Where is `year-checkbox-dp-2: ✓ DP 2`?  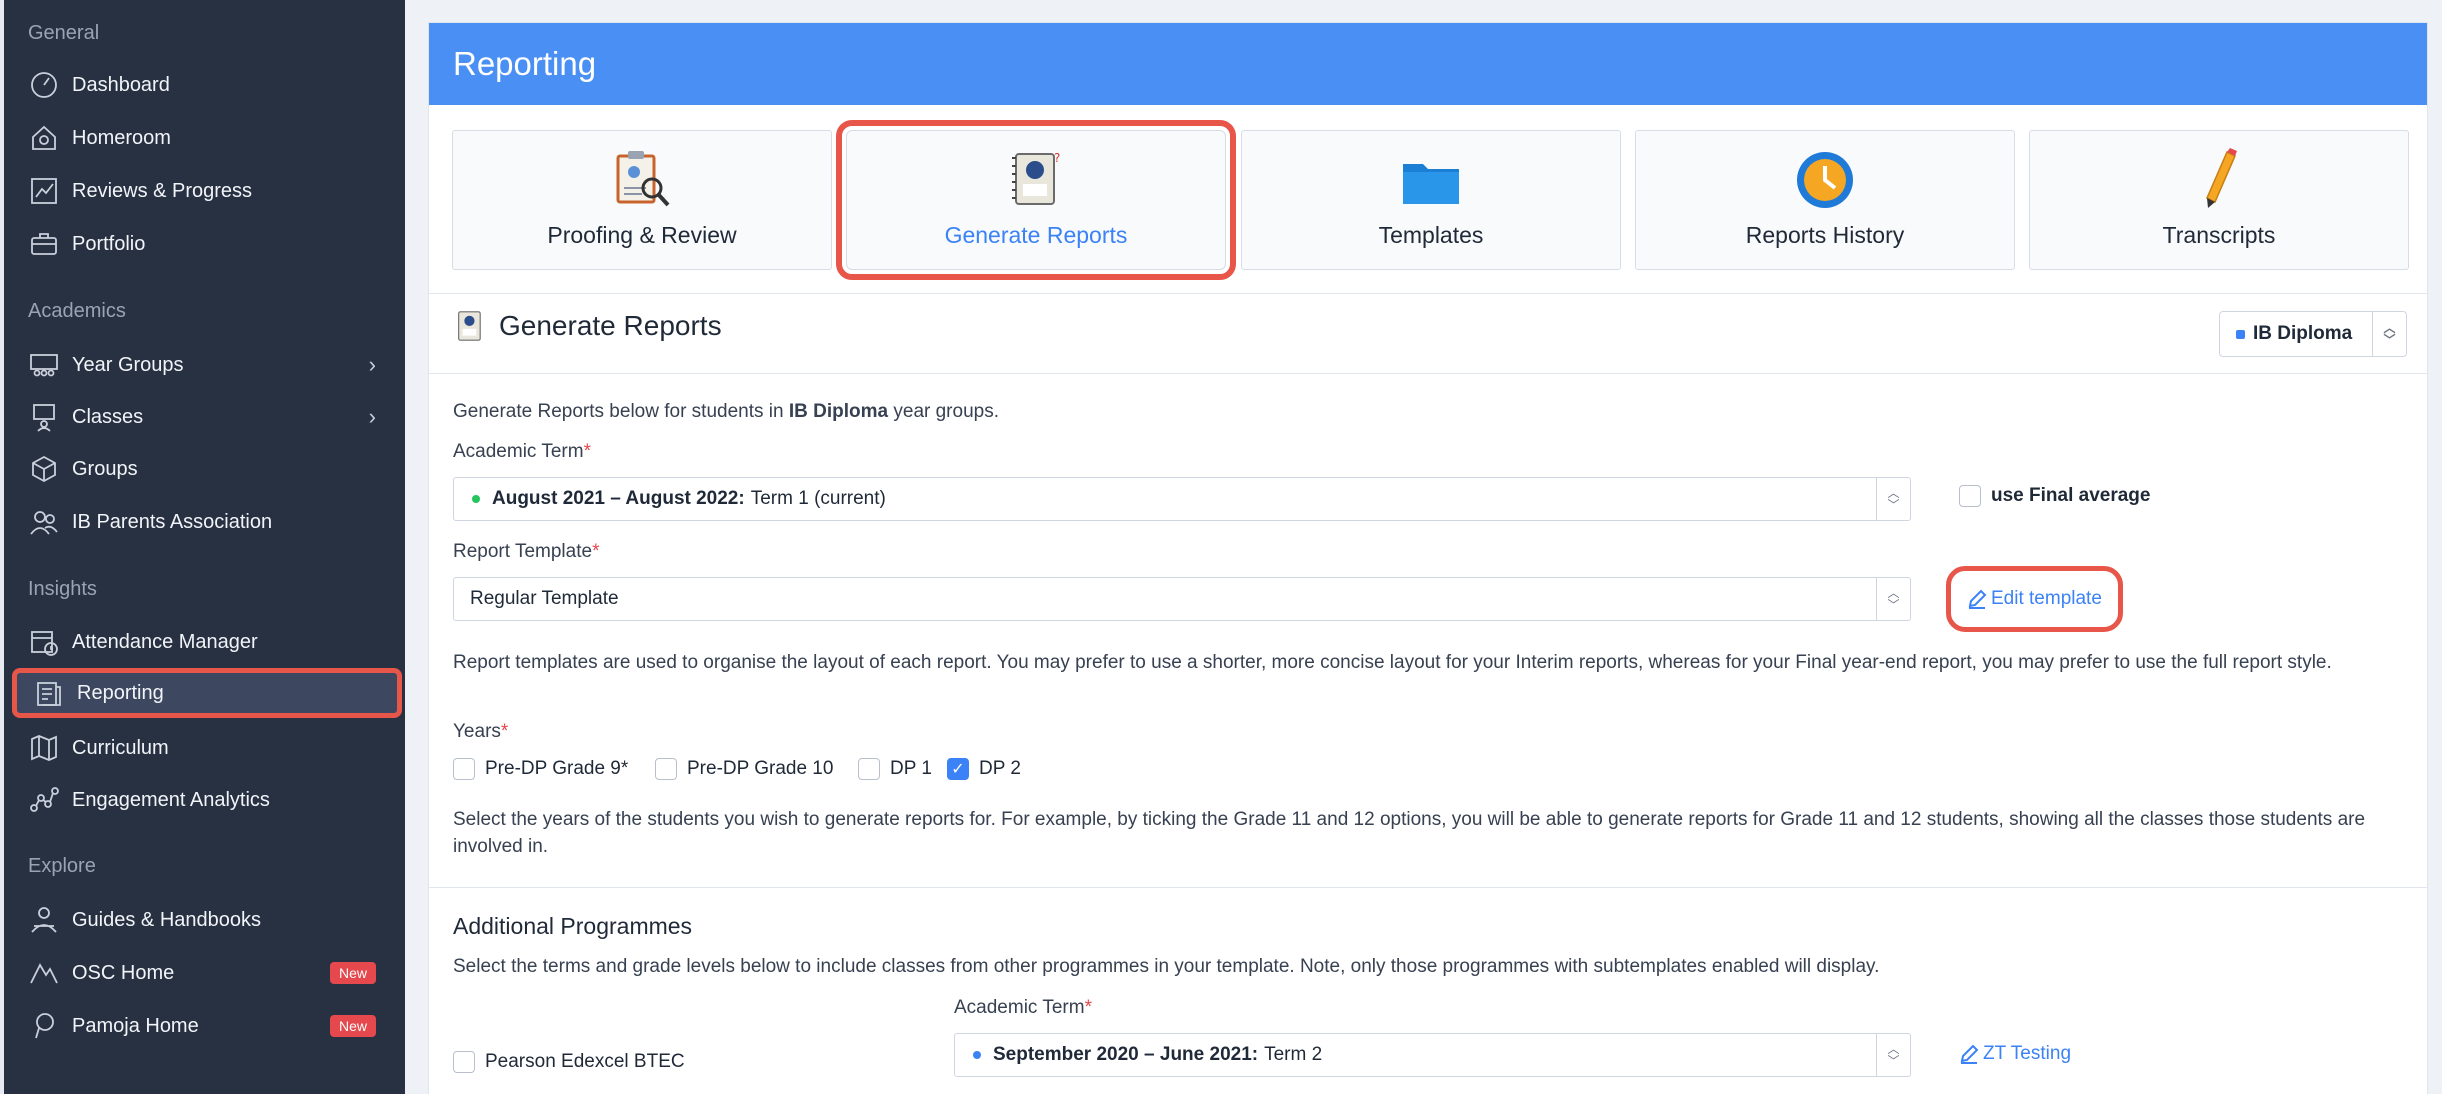
year-checkbox-dp-2: ✓ DP 2 is located at coordinates (984, 769).